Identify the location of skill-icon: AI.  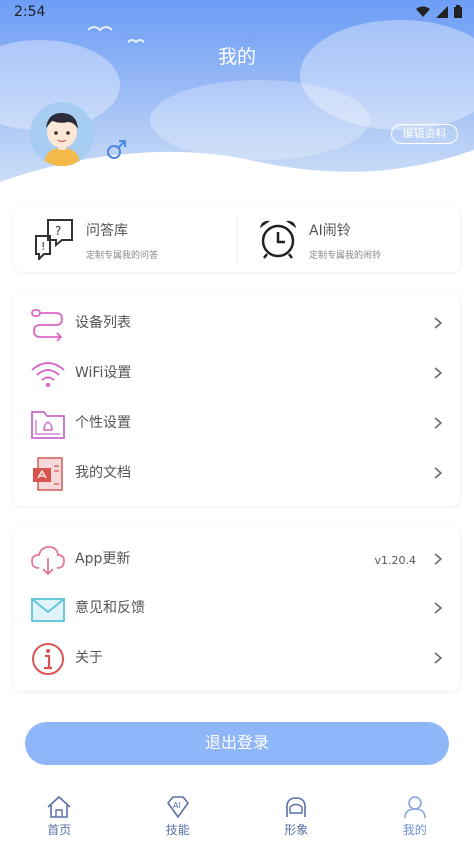
(177, 807).